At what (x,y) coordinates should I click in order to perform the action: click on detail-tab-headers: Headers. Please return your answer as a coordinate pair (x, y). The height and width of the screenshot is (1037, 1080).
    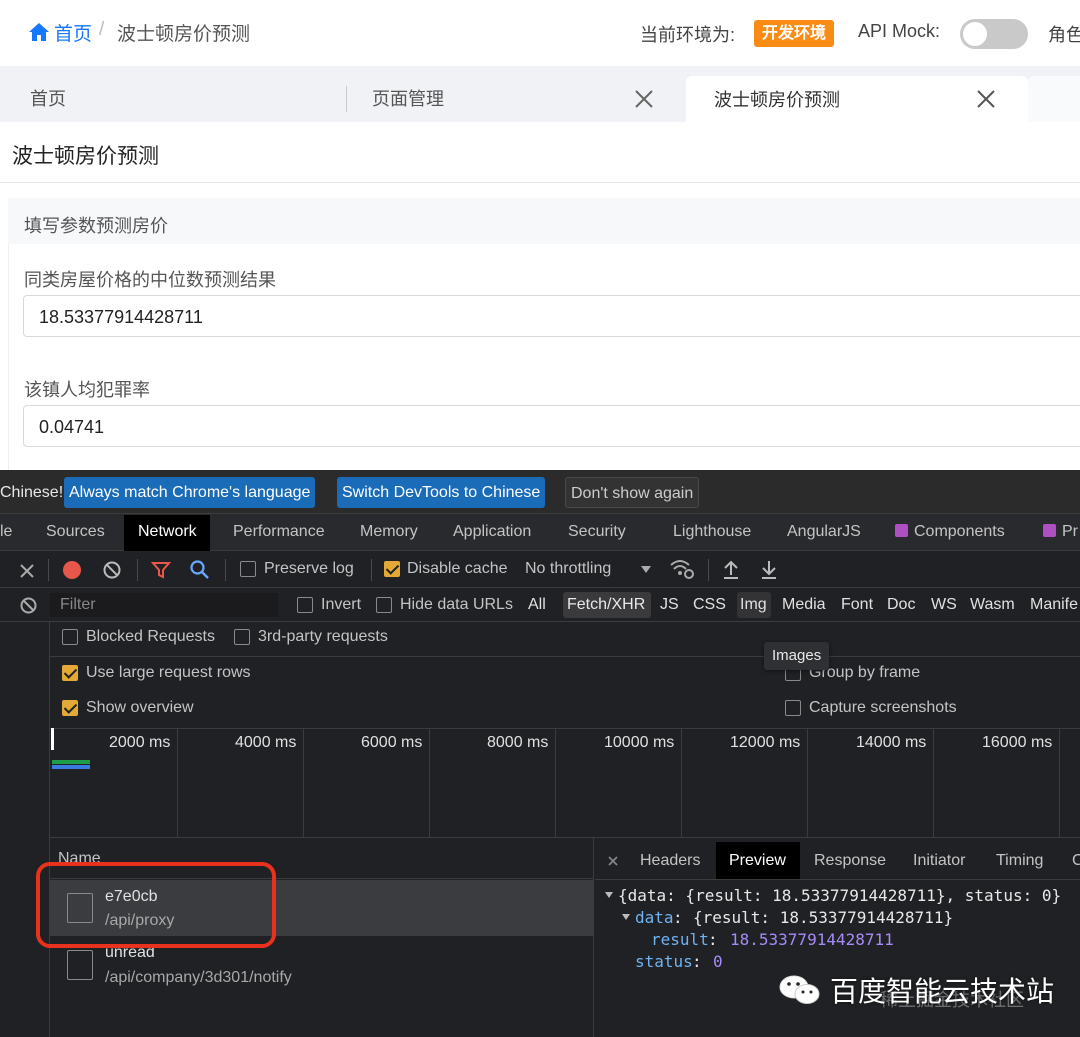
    Looking at the image, I should click on (670, 861).